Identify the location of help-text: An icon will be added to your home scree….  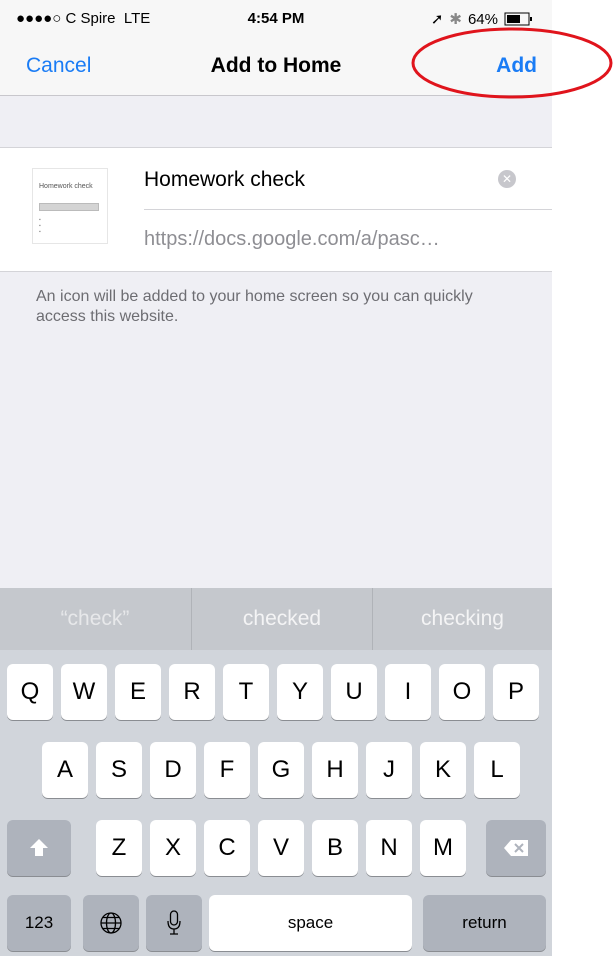
(254, 306).